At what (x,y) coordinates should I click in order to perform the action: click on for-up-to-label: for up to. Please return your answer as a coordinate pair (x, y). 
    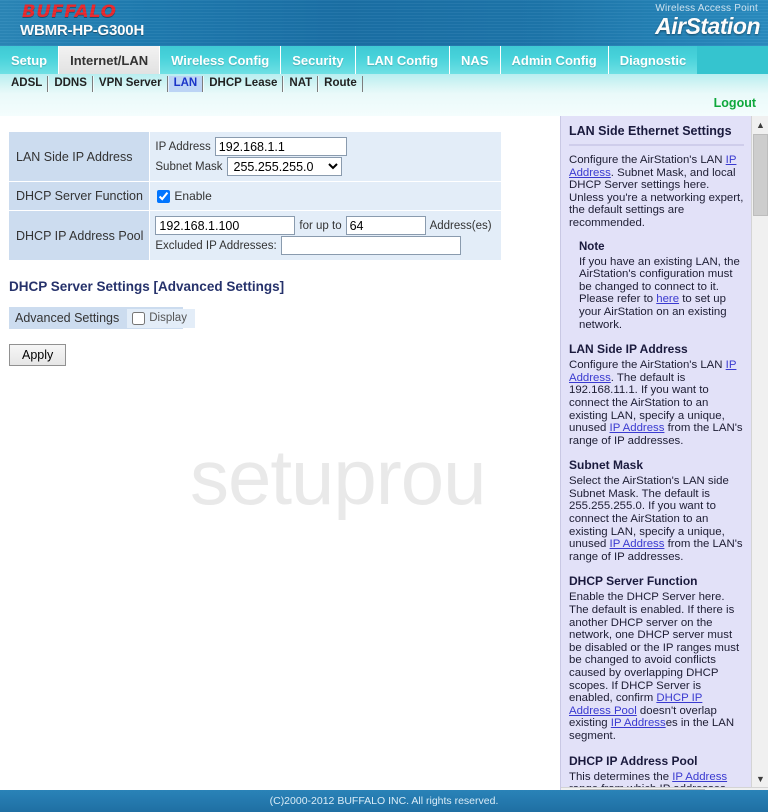
    Looking at the image, I should click on (320, 225).